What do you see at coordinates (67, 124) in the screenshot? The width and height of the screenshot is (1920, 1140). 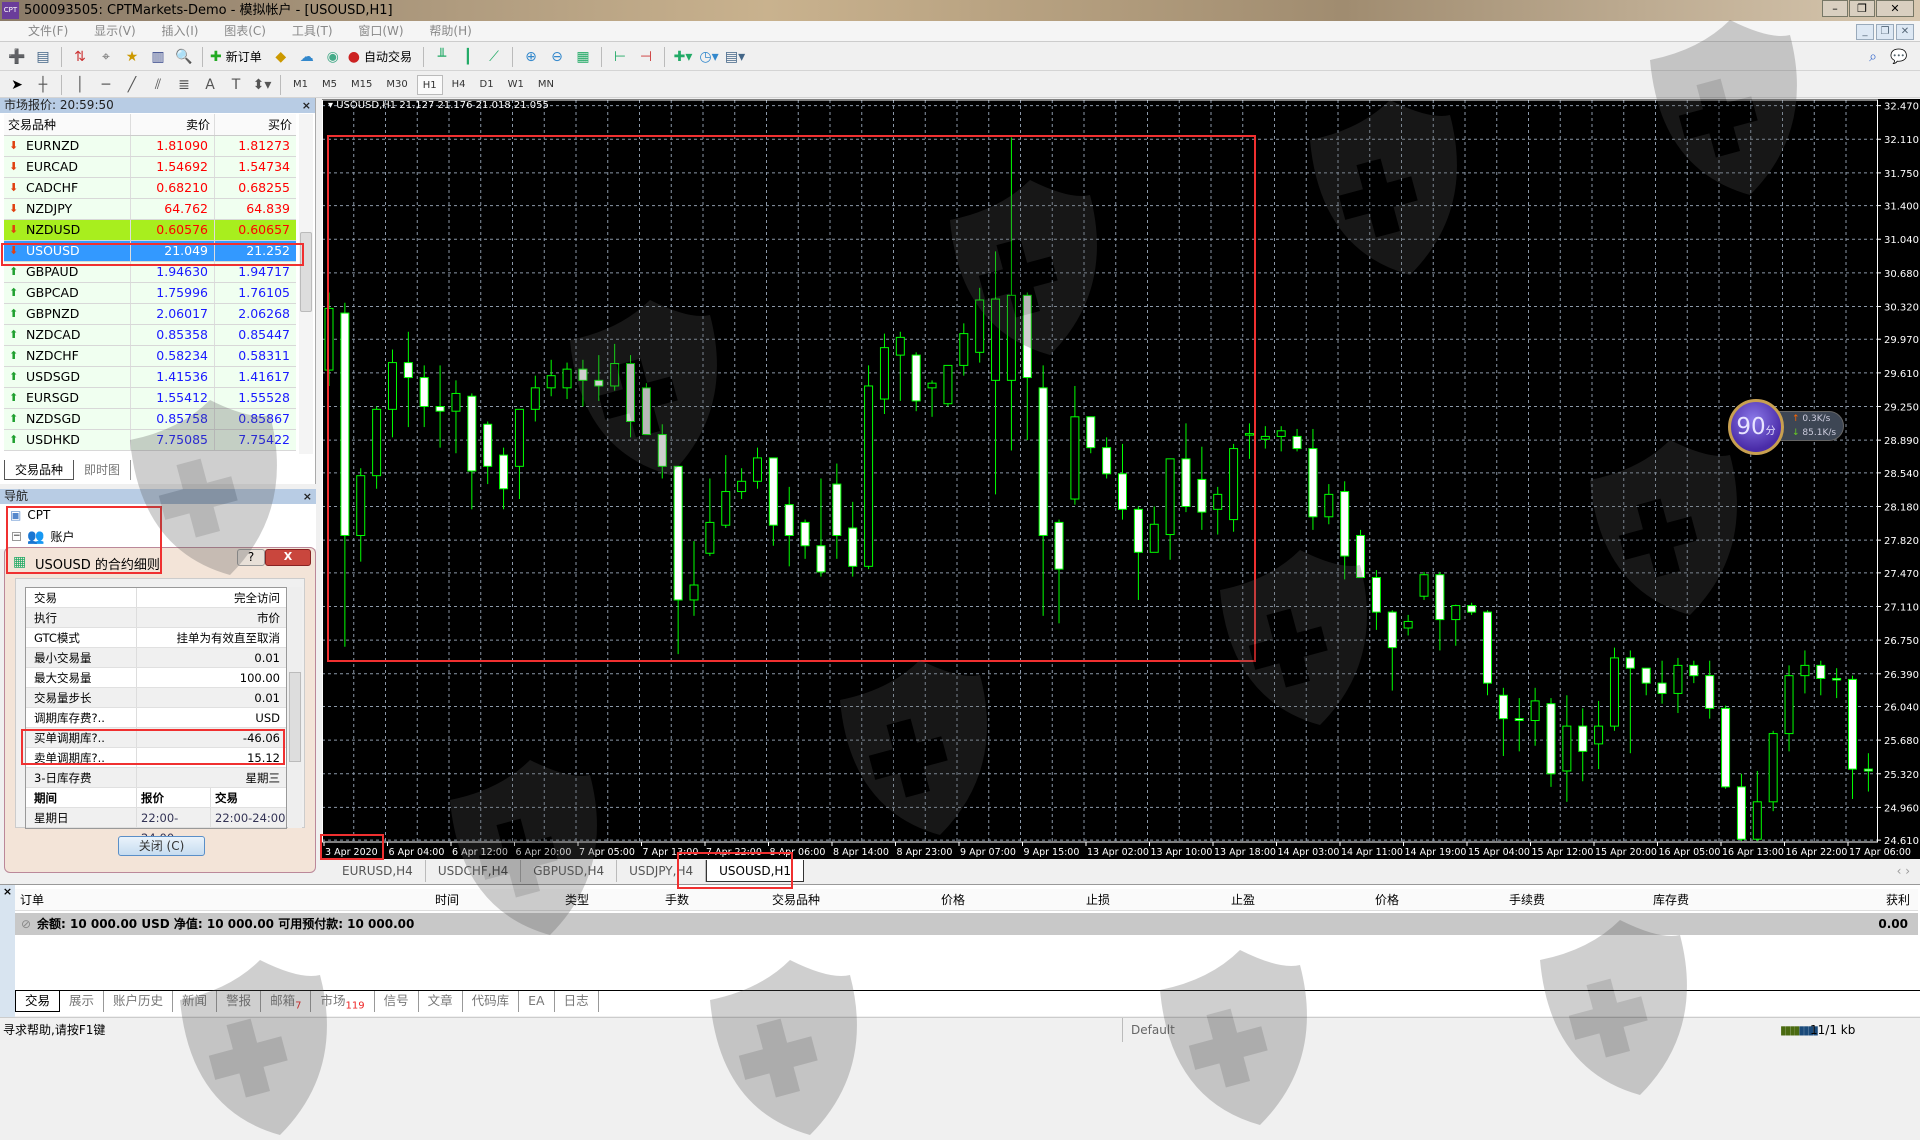 I see `column-symbol: 交易品种` at bounding box center [67, 124].